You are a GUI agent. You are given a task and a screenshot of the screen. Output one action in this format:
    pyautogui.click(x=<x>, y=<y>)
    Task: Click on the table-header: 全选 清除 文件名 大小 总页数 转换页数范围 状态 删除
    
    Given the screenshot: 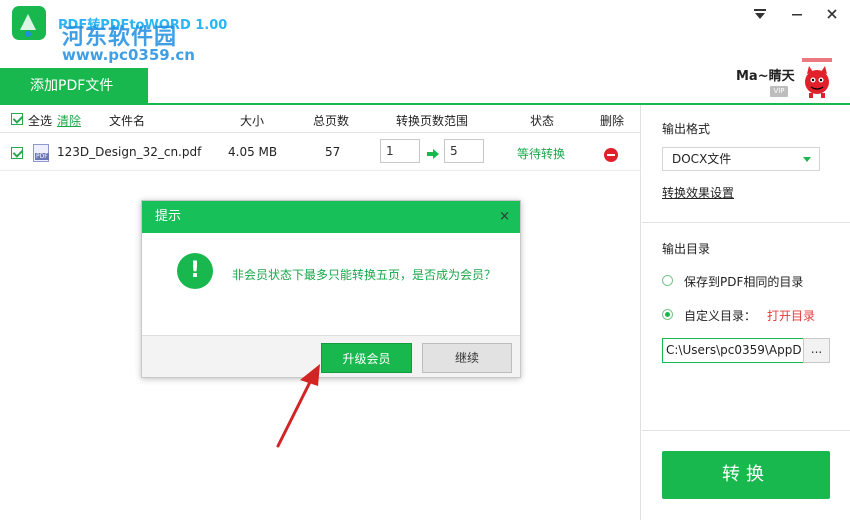 What is the action you would take?
    pyautogui.click(x=320, y=119)
    